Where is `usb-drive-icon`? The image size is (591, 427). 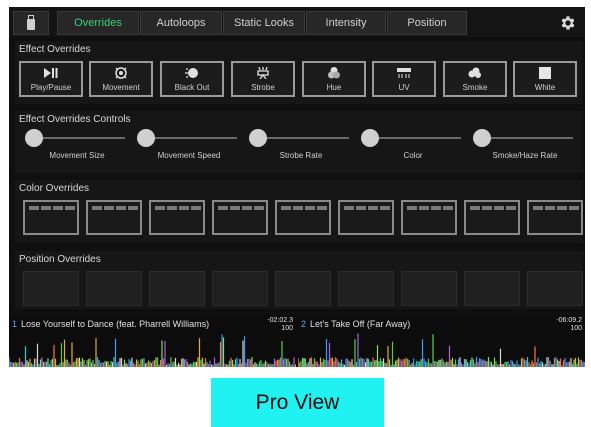
usb-drive-icon is located at coordinates (31, 22).